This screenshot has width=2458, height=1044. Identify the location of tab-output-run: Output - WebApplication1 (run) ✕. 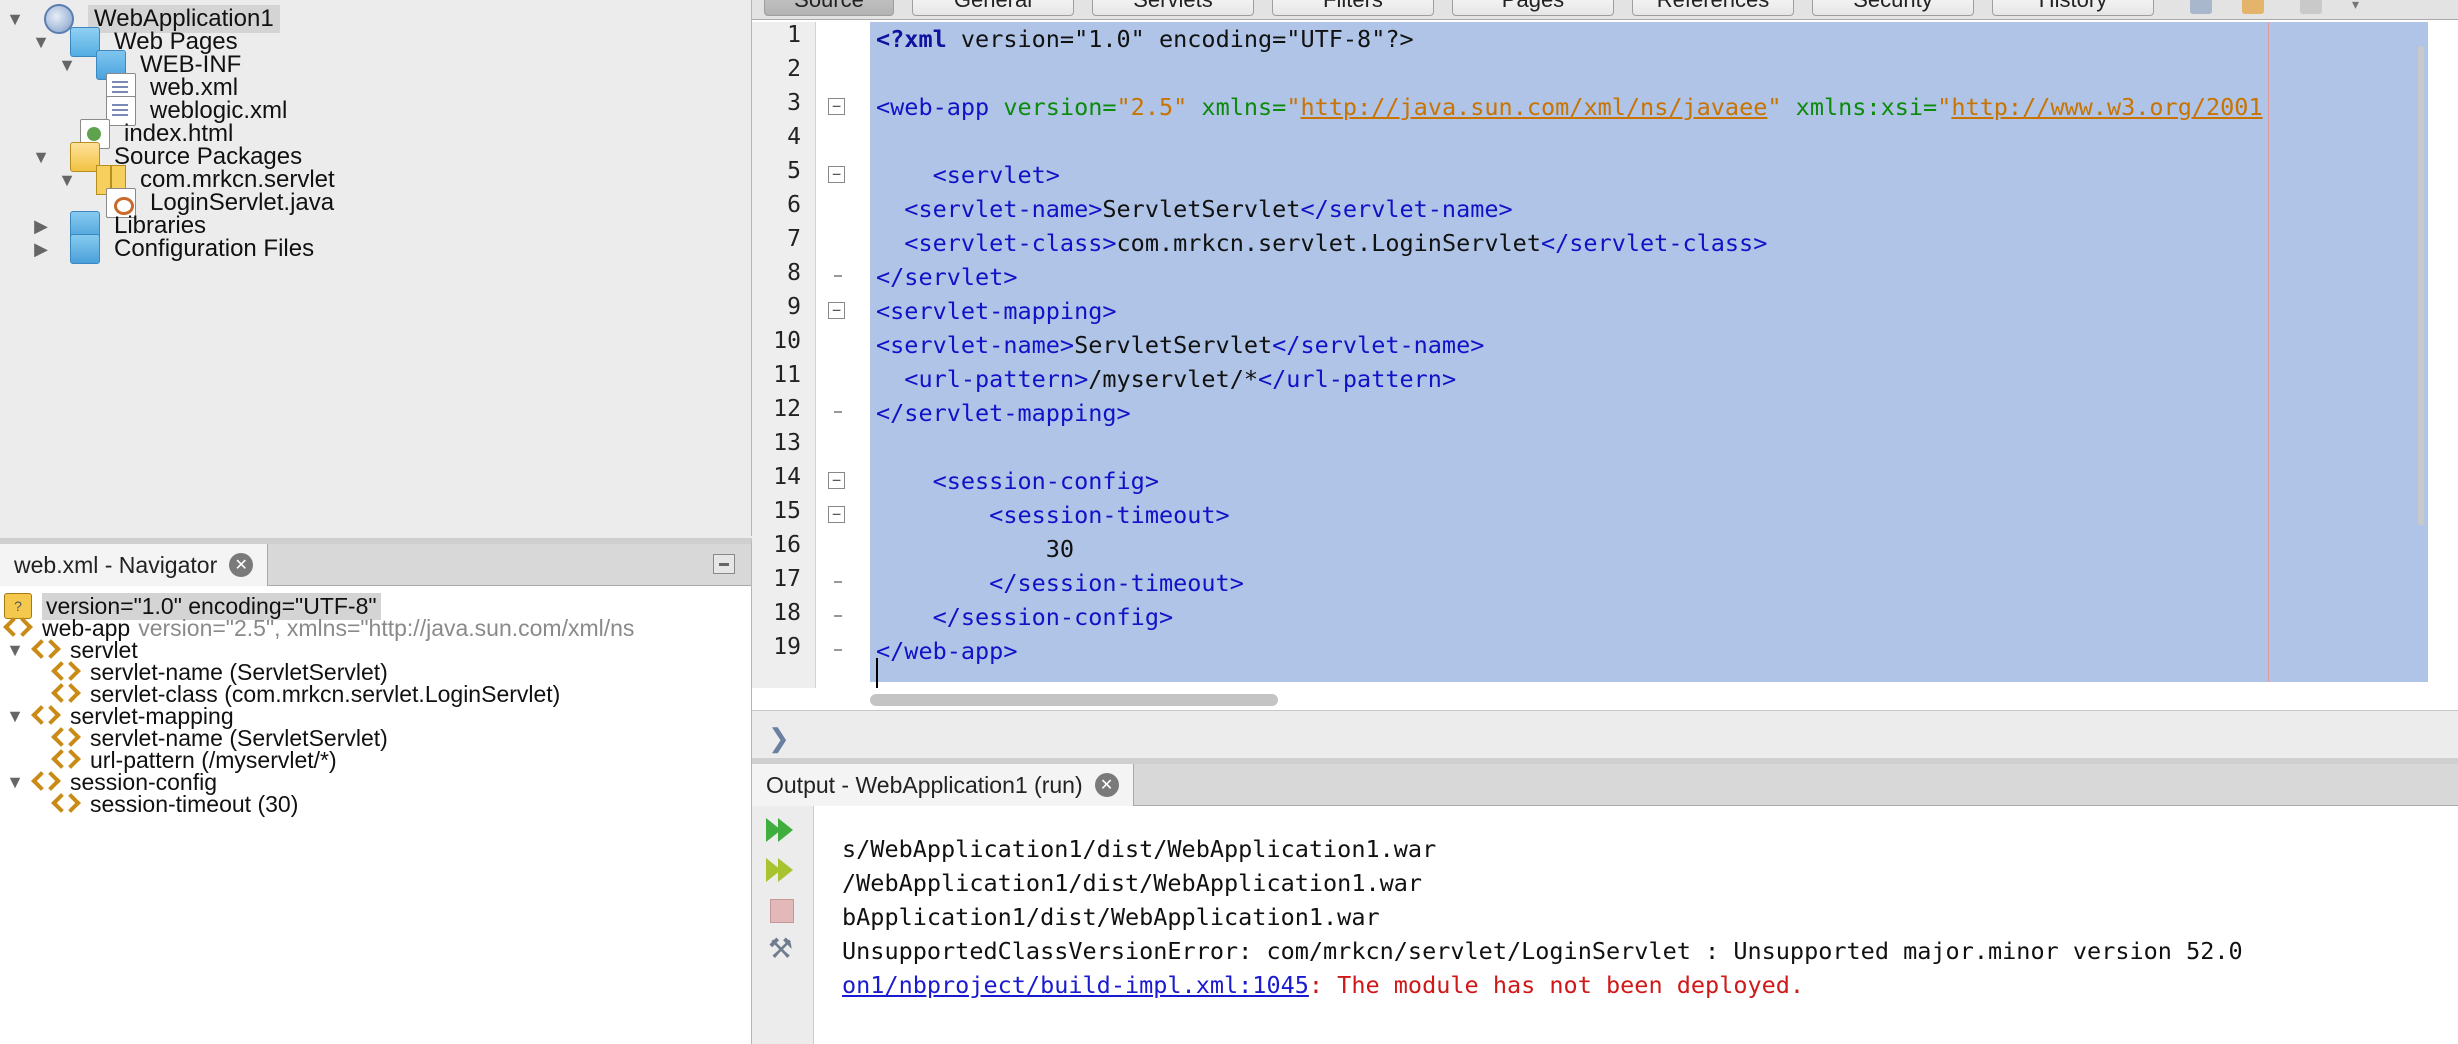
(943, 785).